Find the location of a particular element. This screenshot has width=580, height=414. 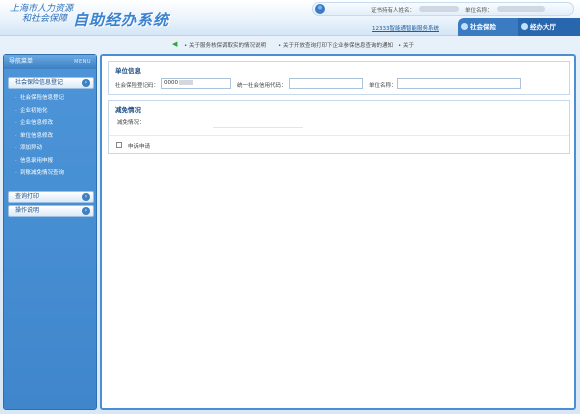

unit-name-label: 单位名称： is located at coordinates (479, 11).